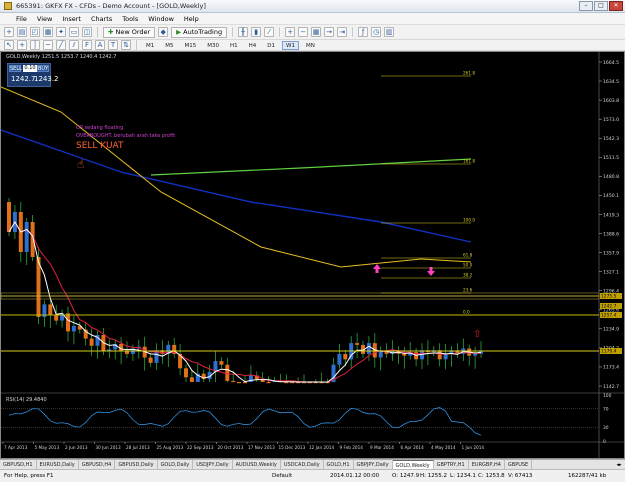 The image size is (625, 482). Describe the element at coordinates (606, 410) in the screenshot. I see `rsi-scale-label: 70` at that location.